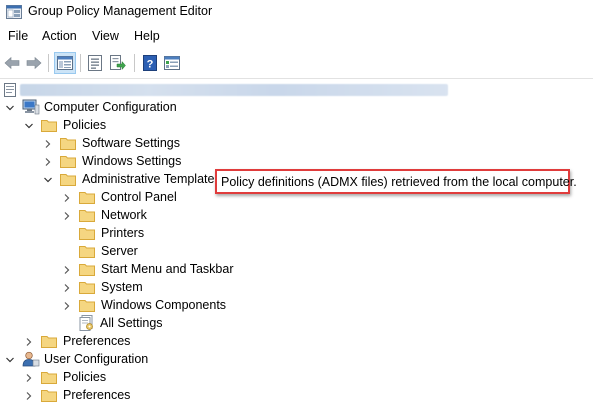  I want to click on tree-label: Administrative Templates, so click(151, 179).